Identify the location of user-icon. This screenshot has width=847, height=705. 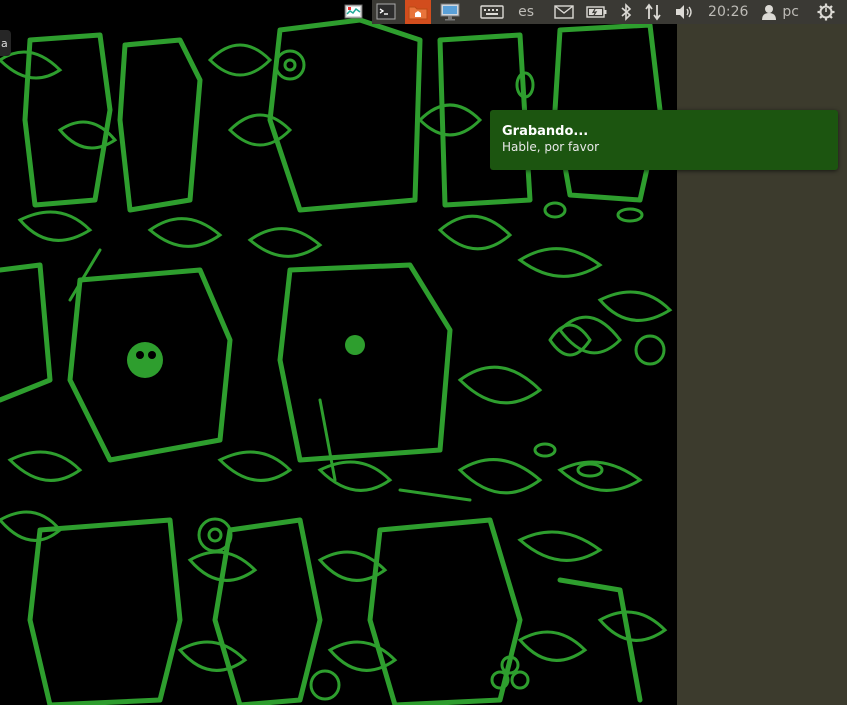
(767, 12).